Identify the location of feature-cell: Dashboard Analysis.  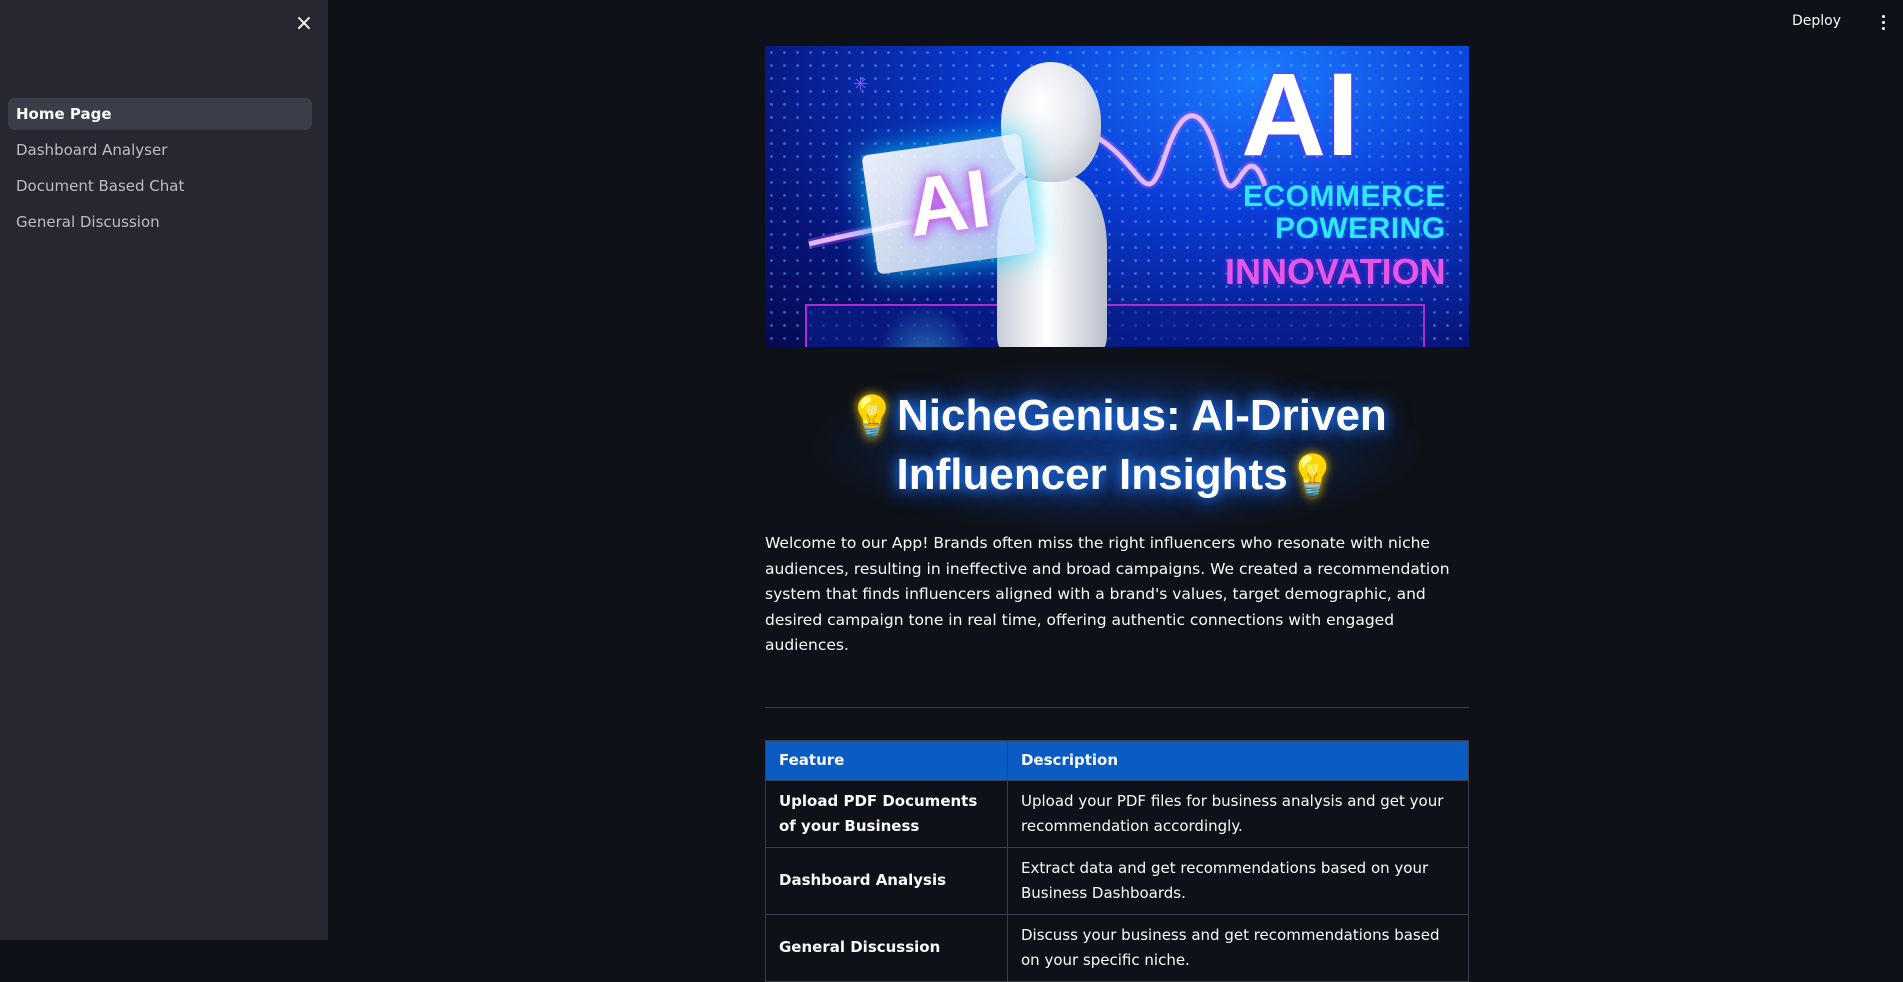
(886, 880).